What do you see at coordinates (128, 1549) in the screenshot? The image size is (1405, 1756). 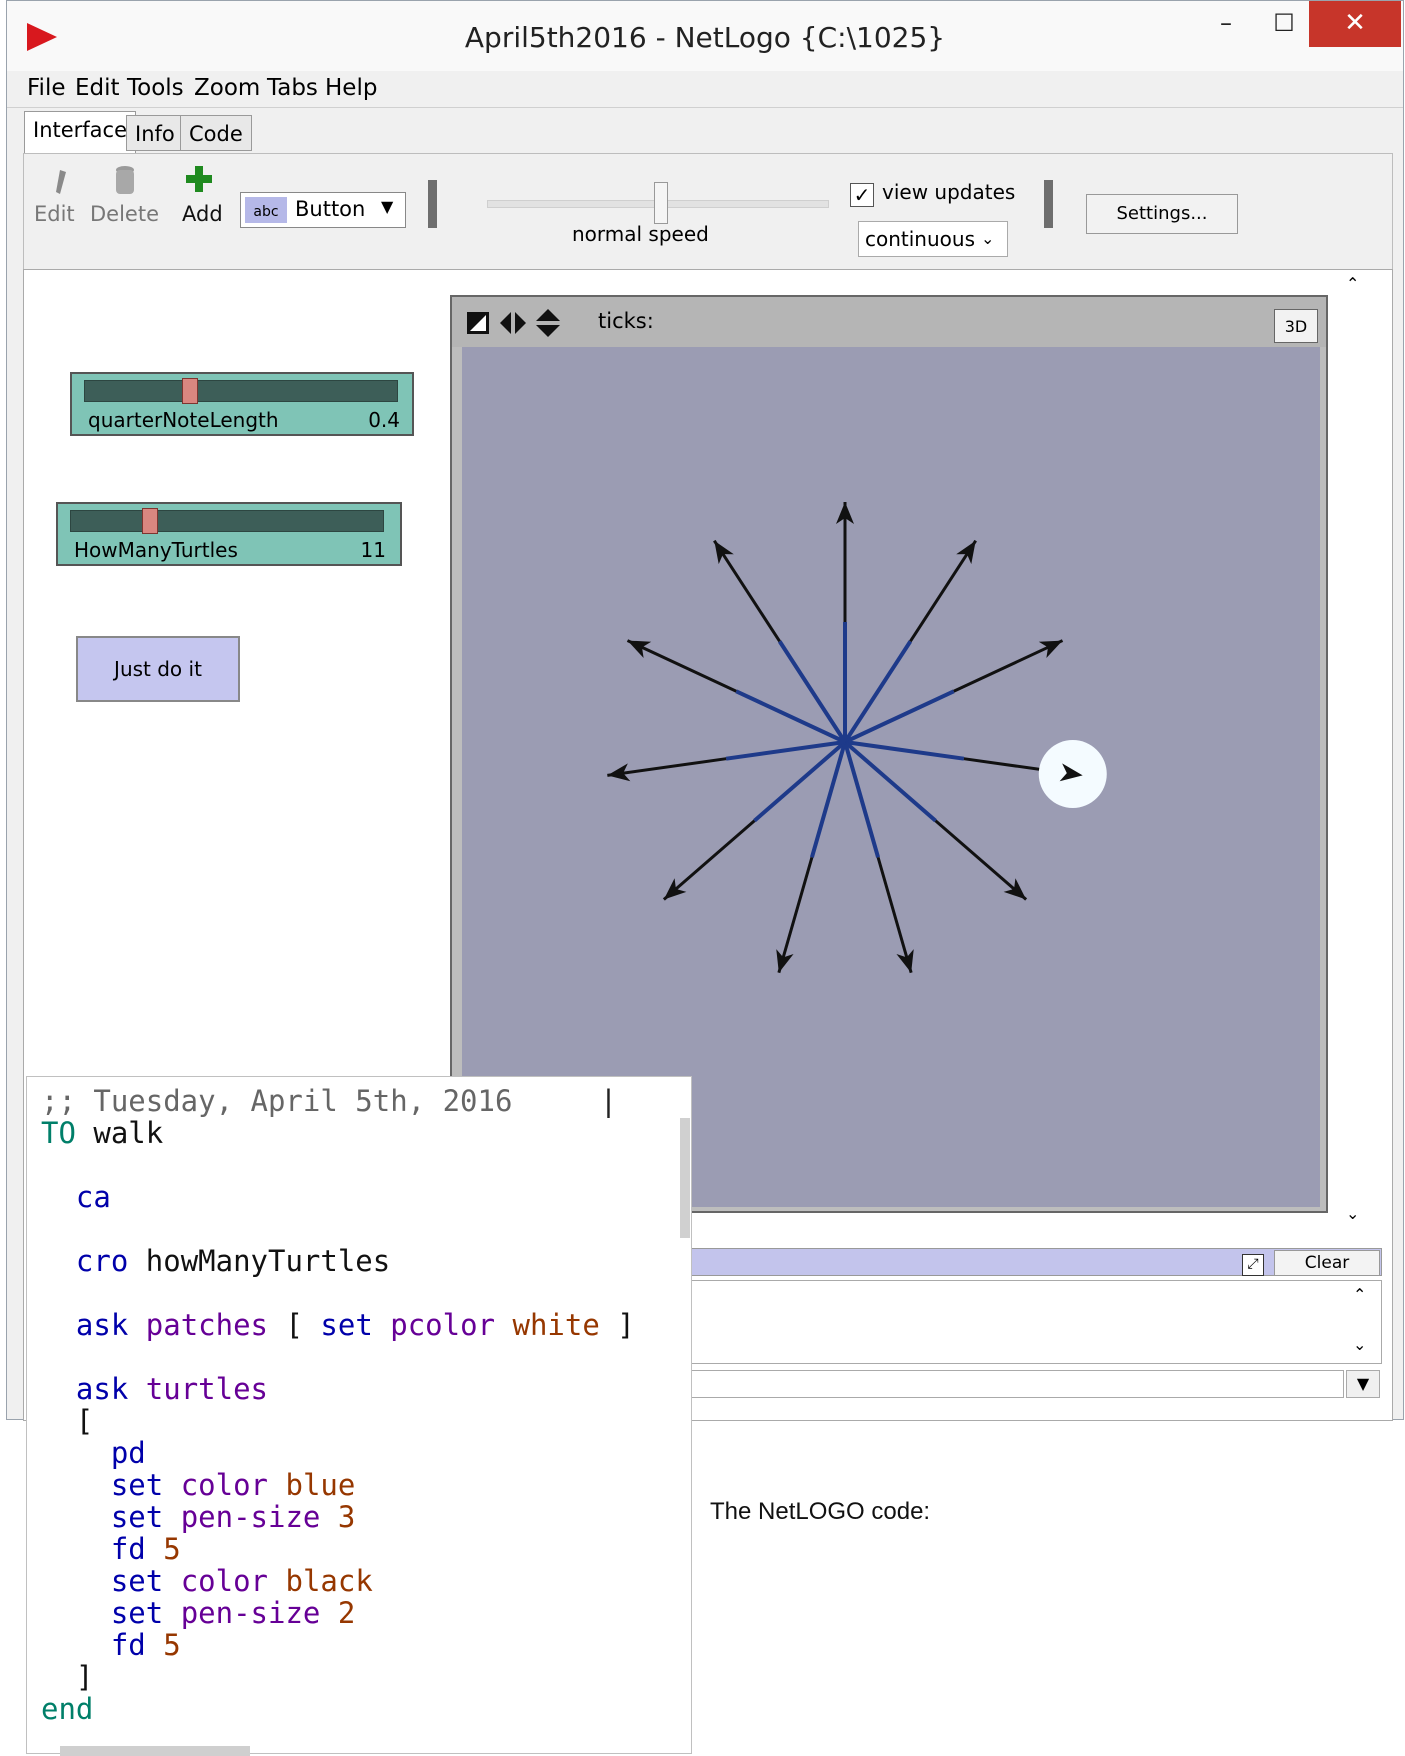 I see `code-fd: fd` at bounding box center [128, 1549].